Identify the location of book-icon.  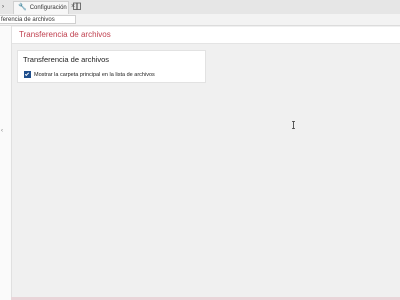
(77, 6).